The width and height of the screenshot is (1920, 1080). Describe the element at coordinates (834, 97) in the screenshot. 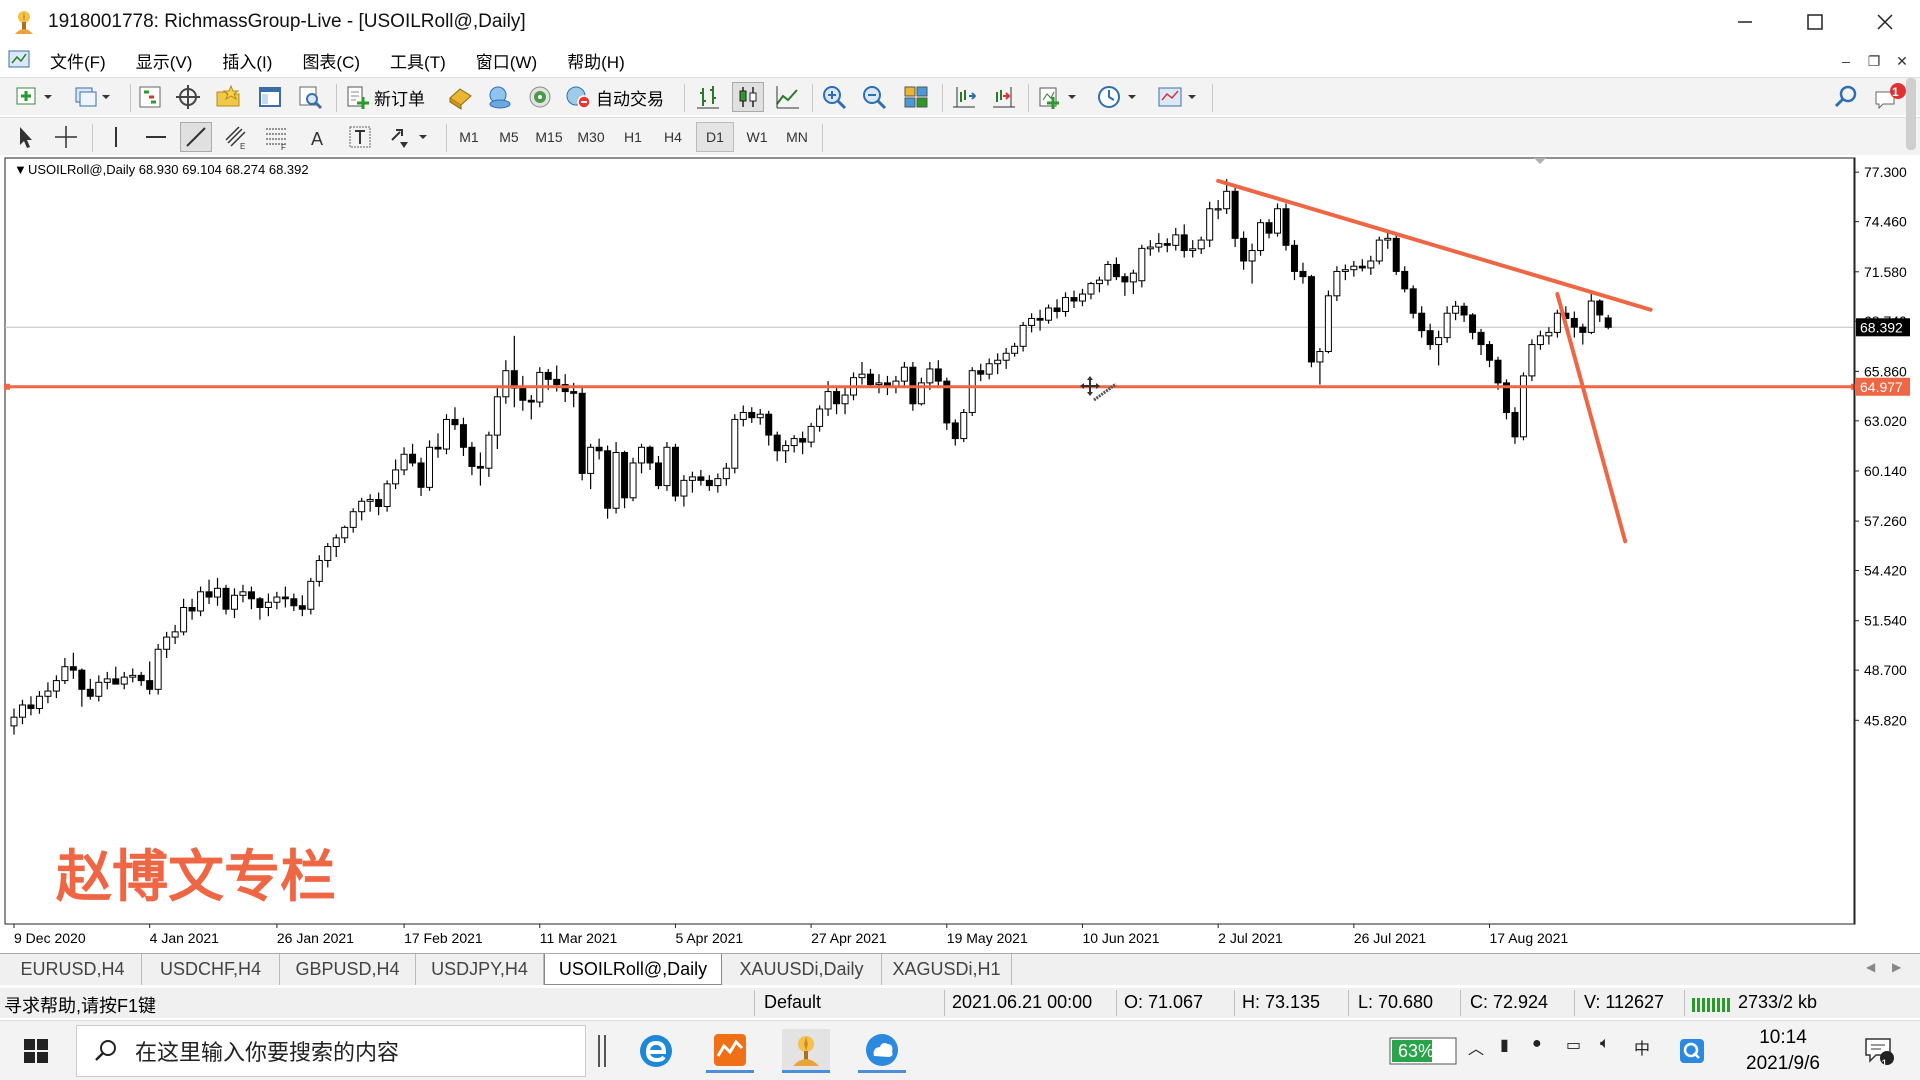

I see `zoom-in-button` at that location.